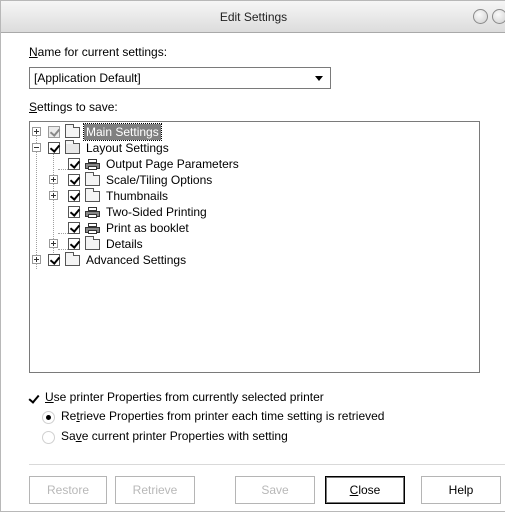  Describe the element at coordinates (49, 397) in the screenshot. I see `use-printer-mnemonic: U` at that location.